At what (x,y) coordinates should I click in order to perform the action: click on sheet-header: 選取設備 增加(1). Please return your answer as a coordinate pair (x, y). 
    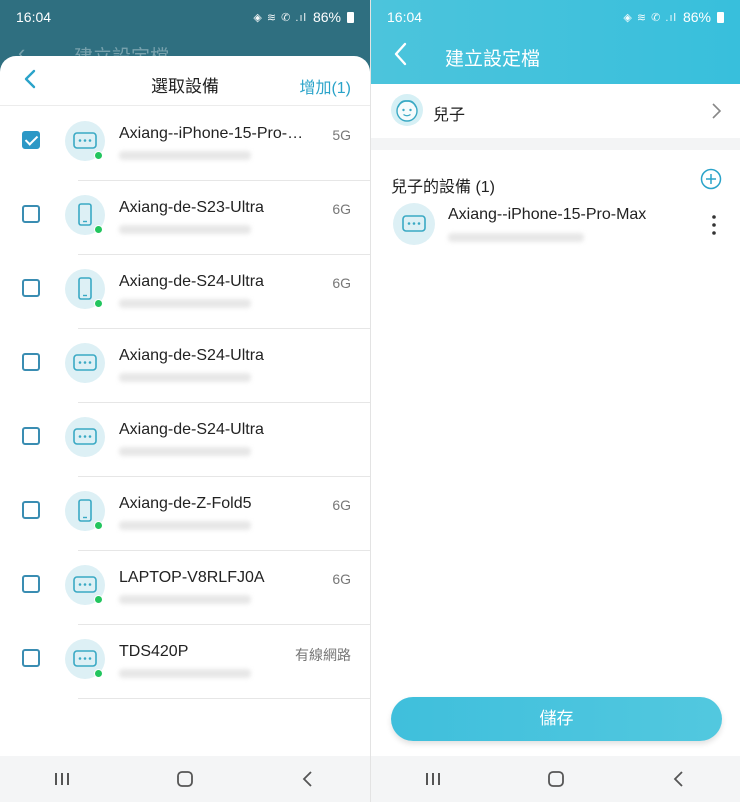
    Looking at the image, I should click on (185, 81).